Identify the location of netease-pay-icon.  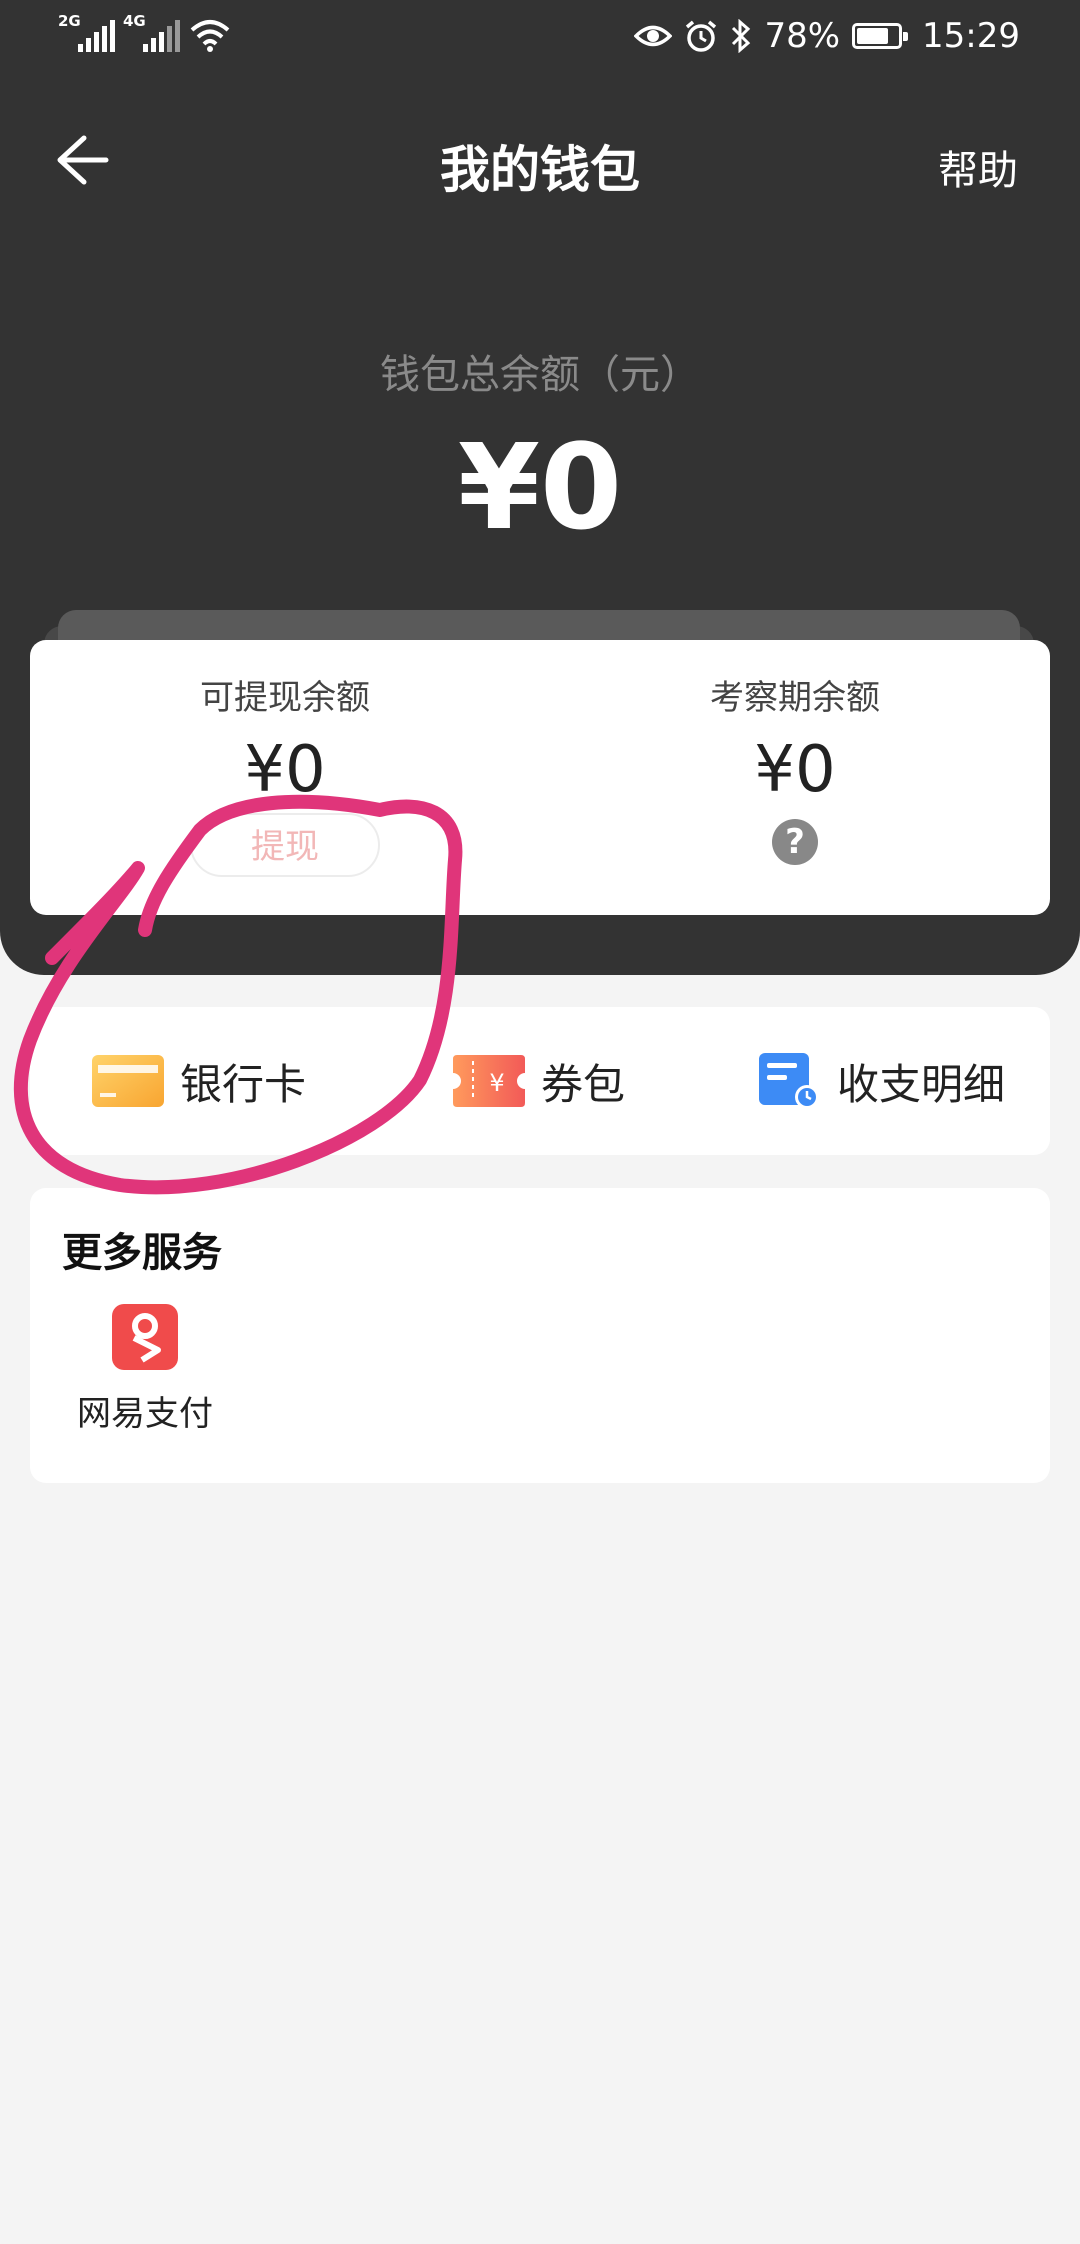
(145, 1337).